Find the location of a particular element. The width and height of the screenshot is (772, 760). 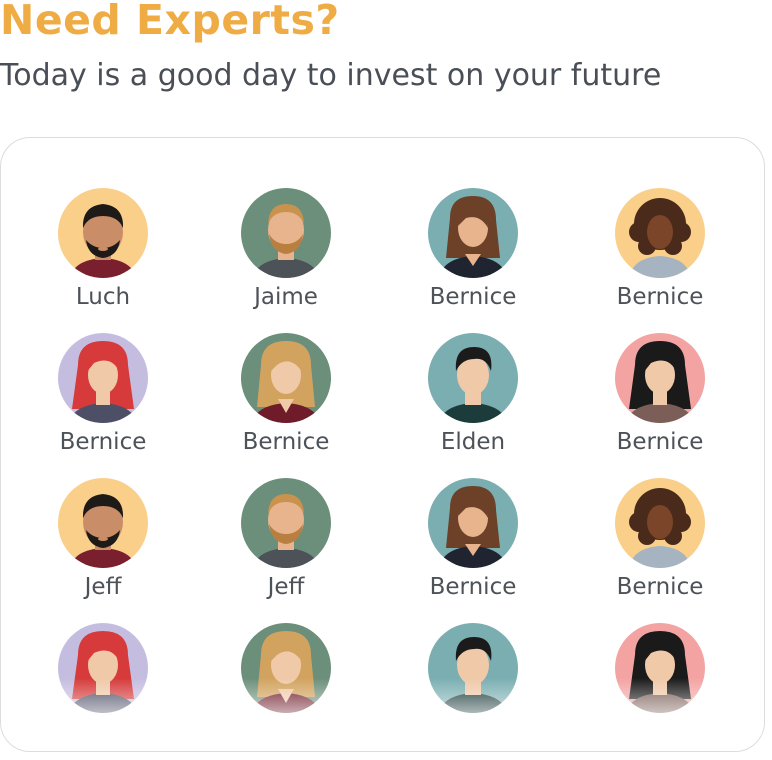

page-title: Need Experts? is located at coordinates (170, 22).